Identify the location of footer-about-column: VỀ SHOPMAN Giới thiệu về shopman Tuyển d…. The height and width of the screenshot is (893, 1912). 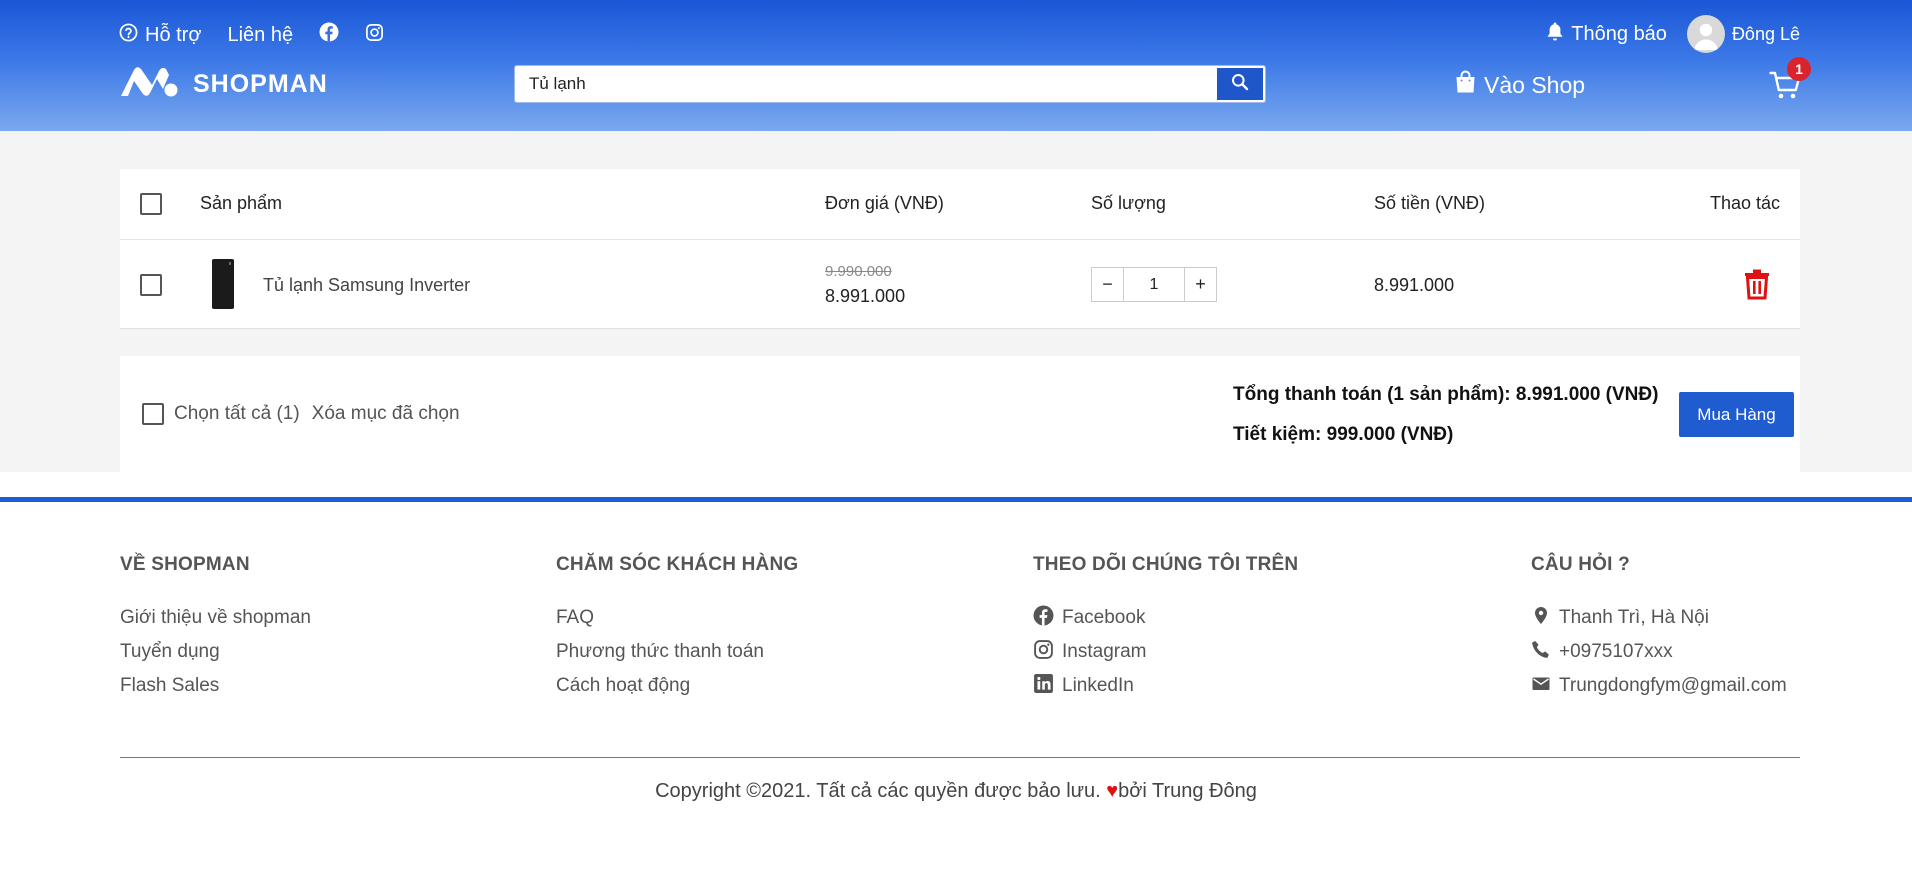
(215, 628).